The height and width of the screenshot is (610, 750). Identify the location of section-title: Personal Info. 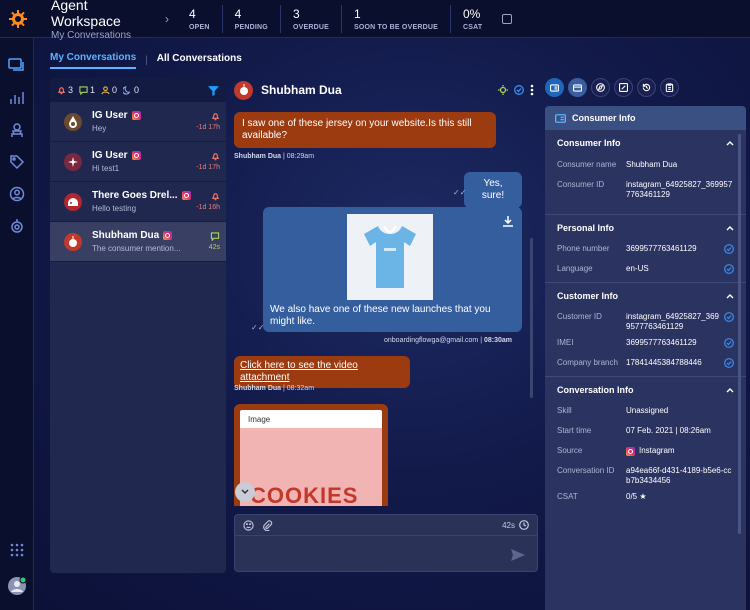
(586, 228).